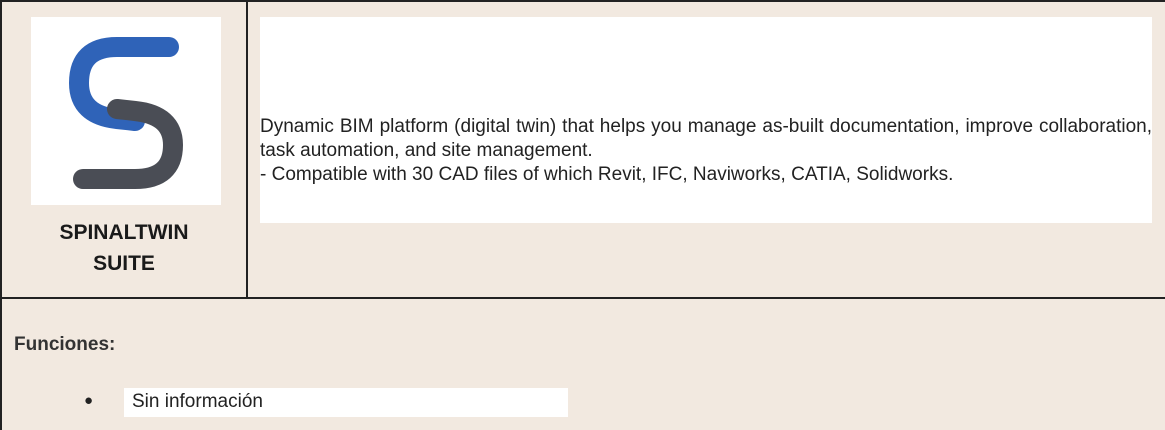 The image size is (1165, 430). I want to click on list-item: Sin información, so click(197, 401).